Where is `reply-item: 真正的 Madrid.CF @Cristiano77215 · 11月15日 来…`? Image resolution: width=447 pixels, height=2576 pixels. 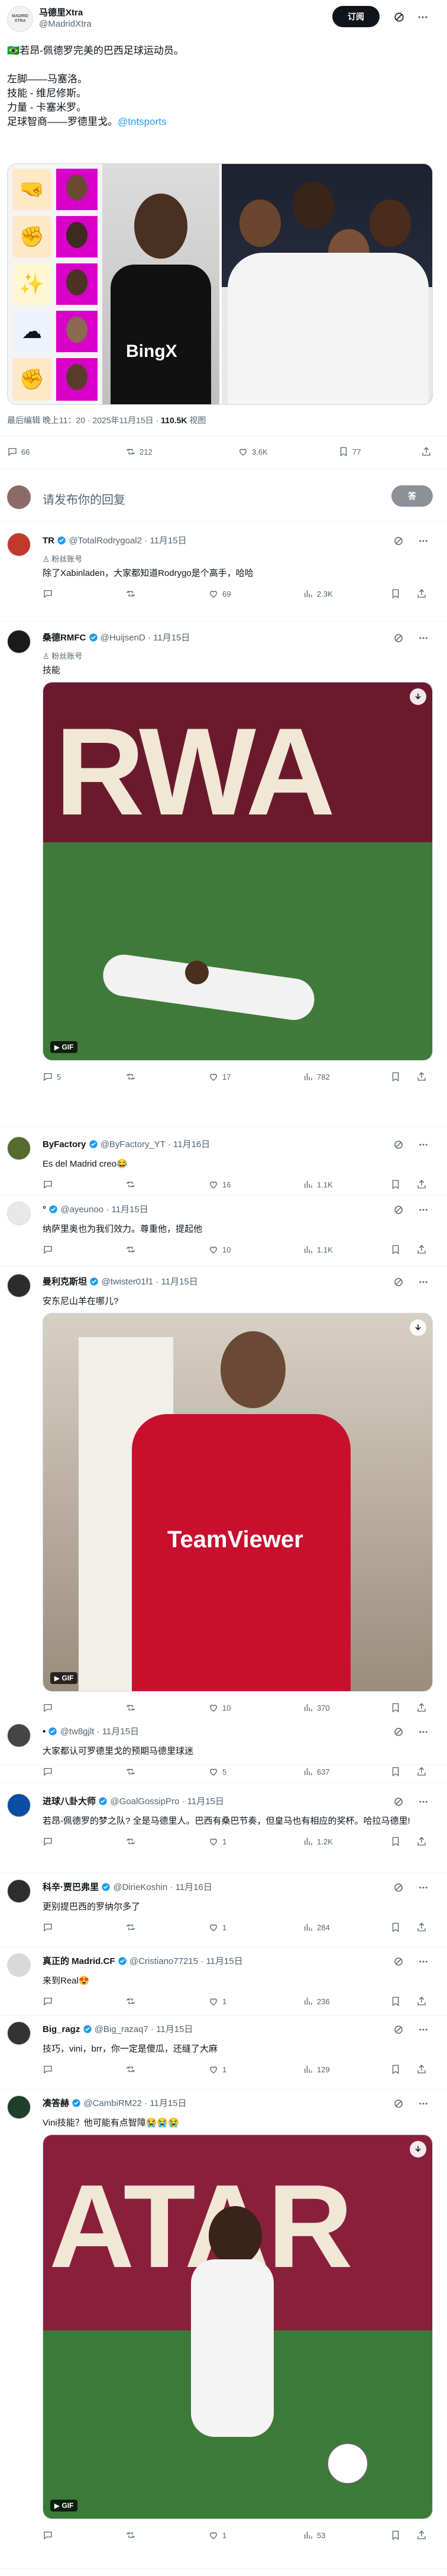
reply-item: 真正的 Madrid.CF @Cristiano77215 · 11月15日 来… is located at coordinates (223, 1984).